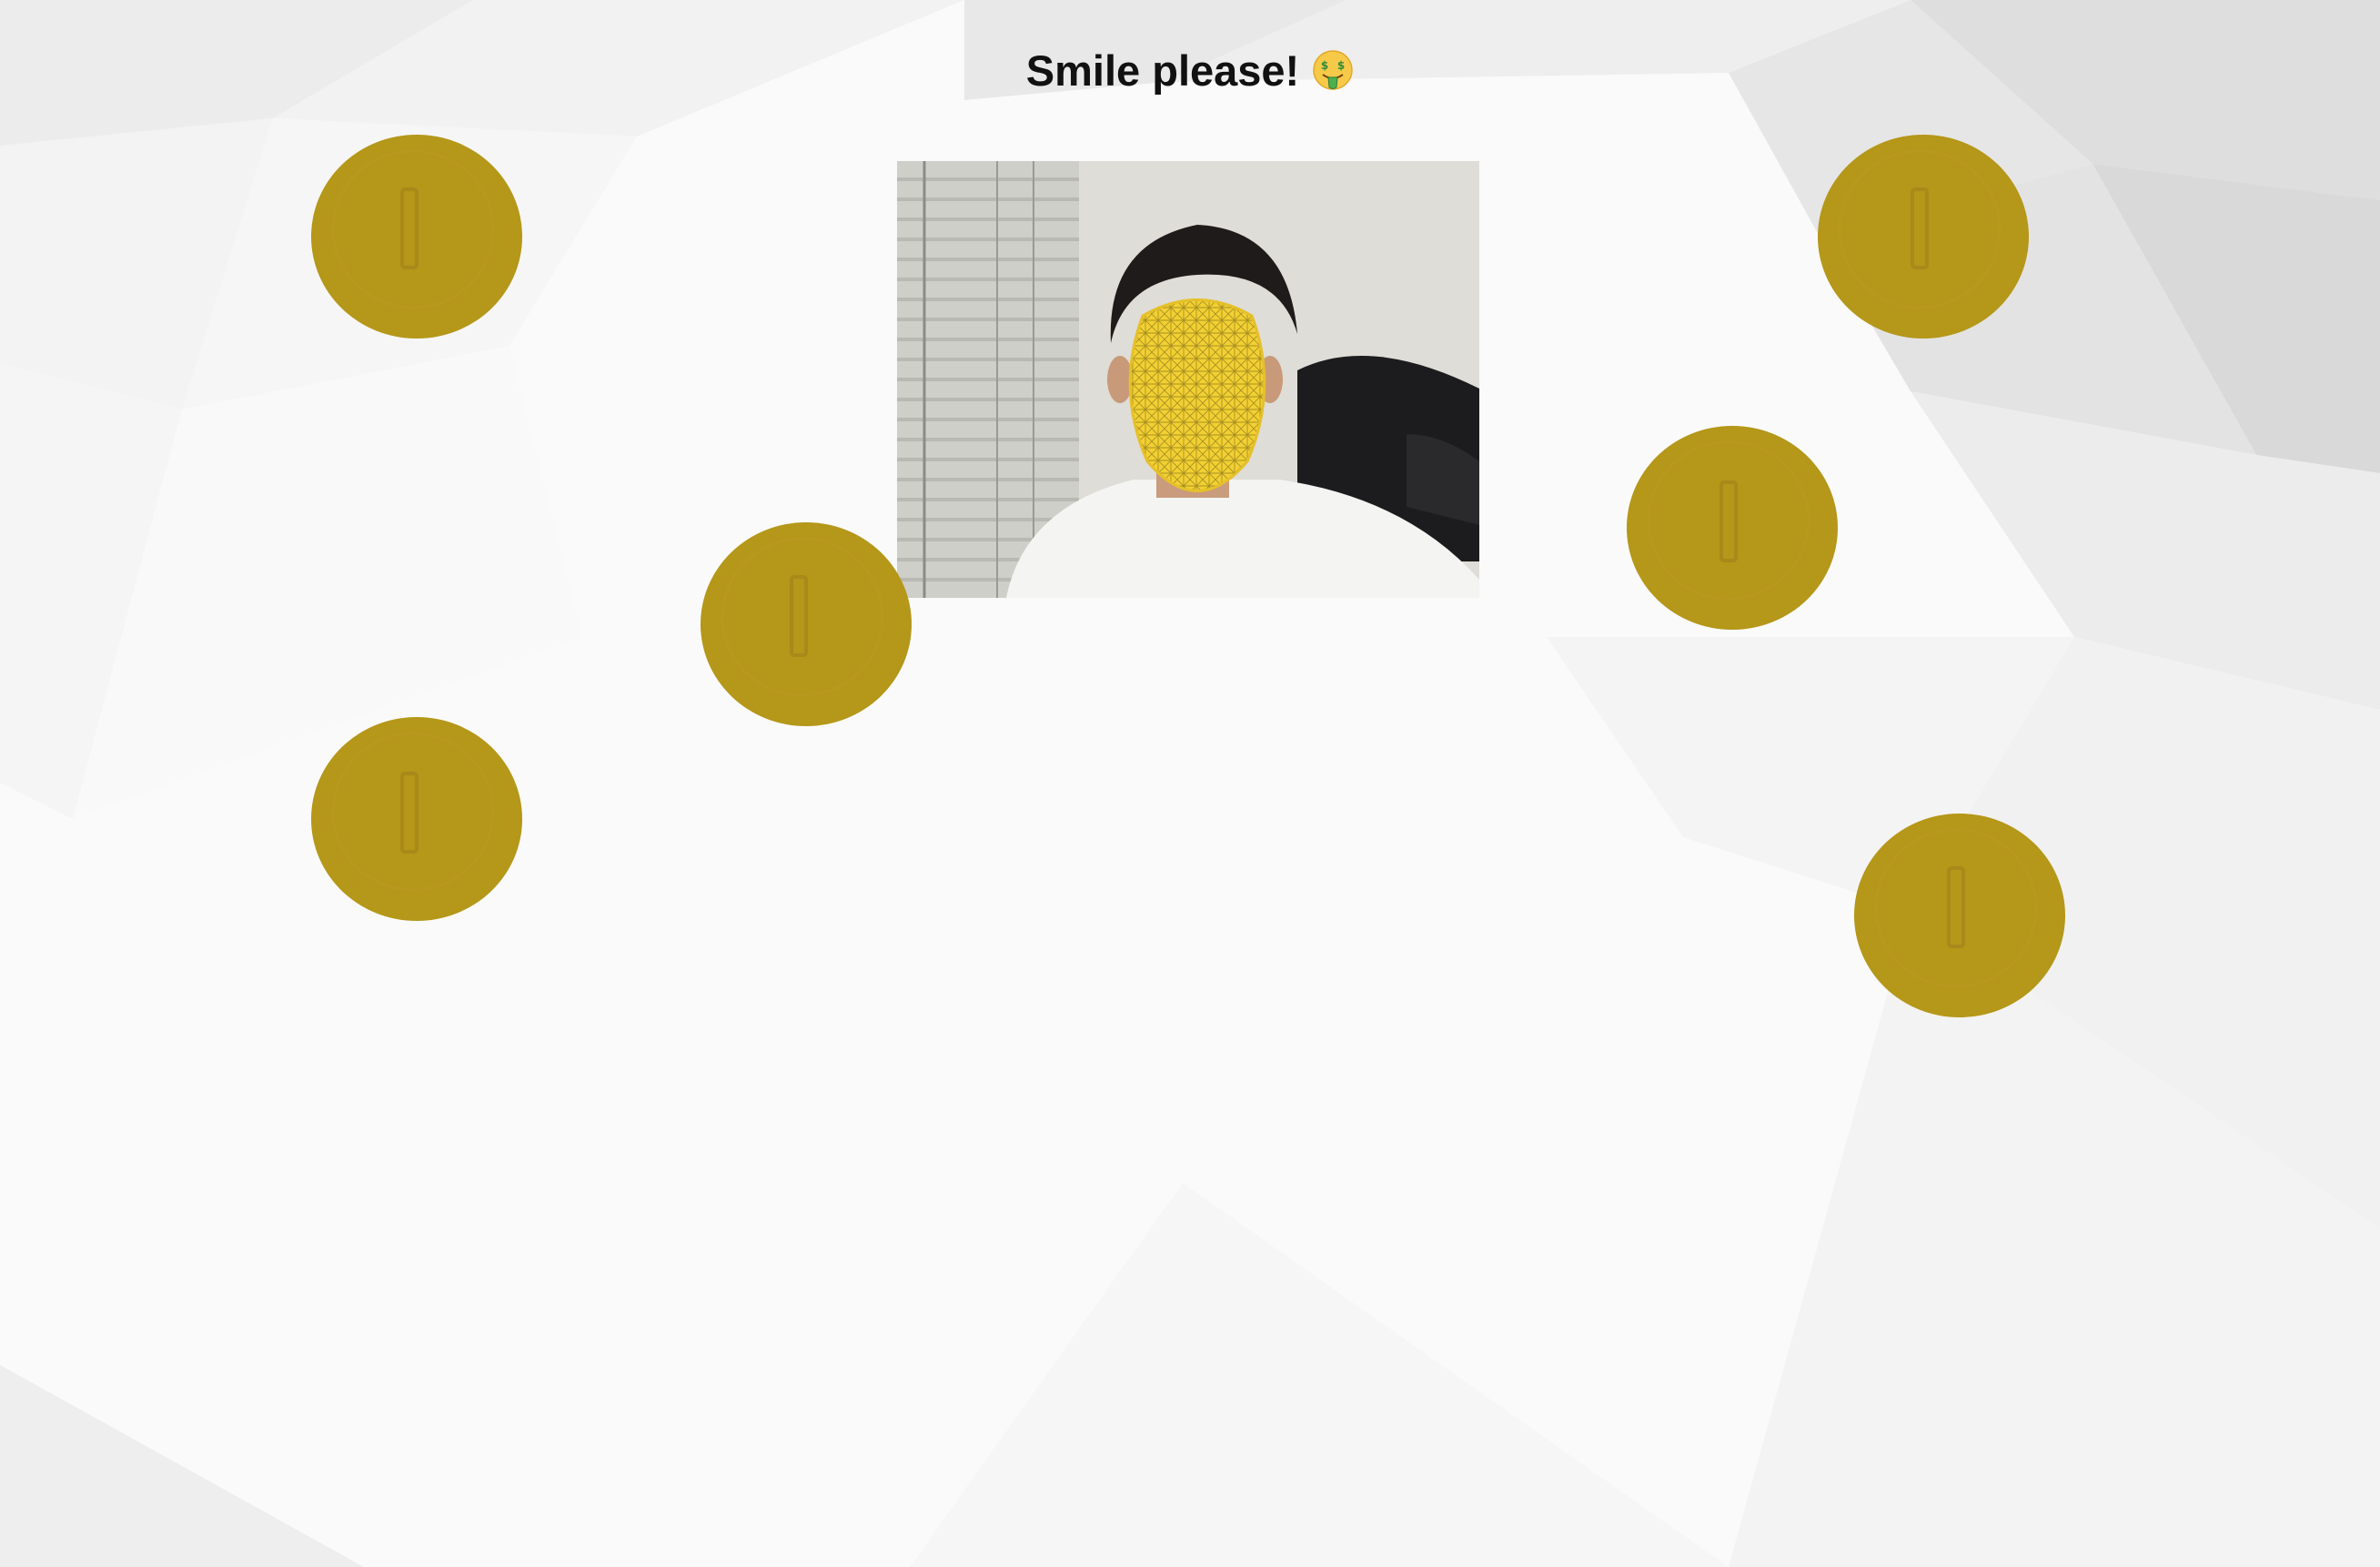 The width and height of the screenshot is (2380, 1567). I want to click on title-text: Smile please!, so click(1162, 70).